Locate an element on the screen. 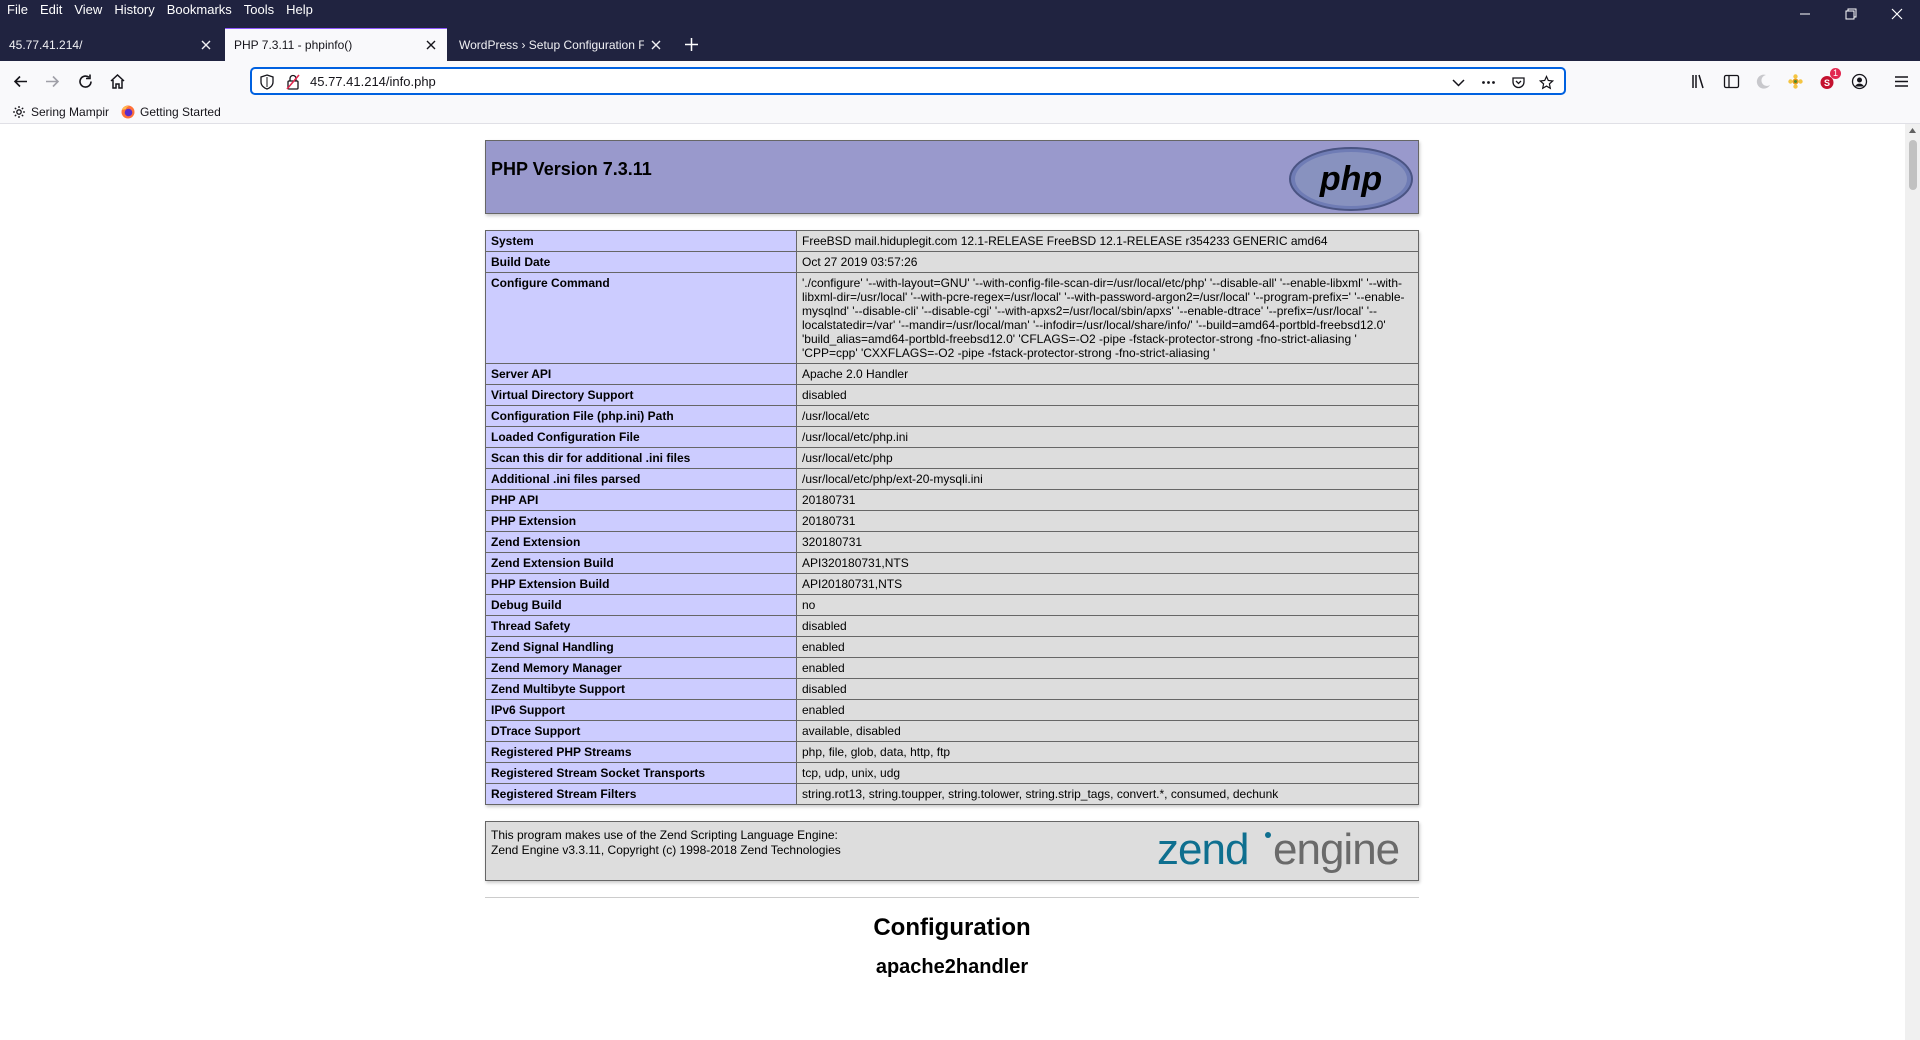 Image resolution: width=1920 pixels, height=1040 pixels. table-row: Zend Memory Manager enabled is located at coordinates (952, 668).